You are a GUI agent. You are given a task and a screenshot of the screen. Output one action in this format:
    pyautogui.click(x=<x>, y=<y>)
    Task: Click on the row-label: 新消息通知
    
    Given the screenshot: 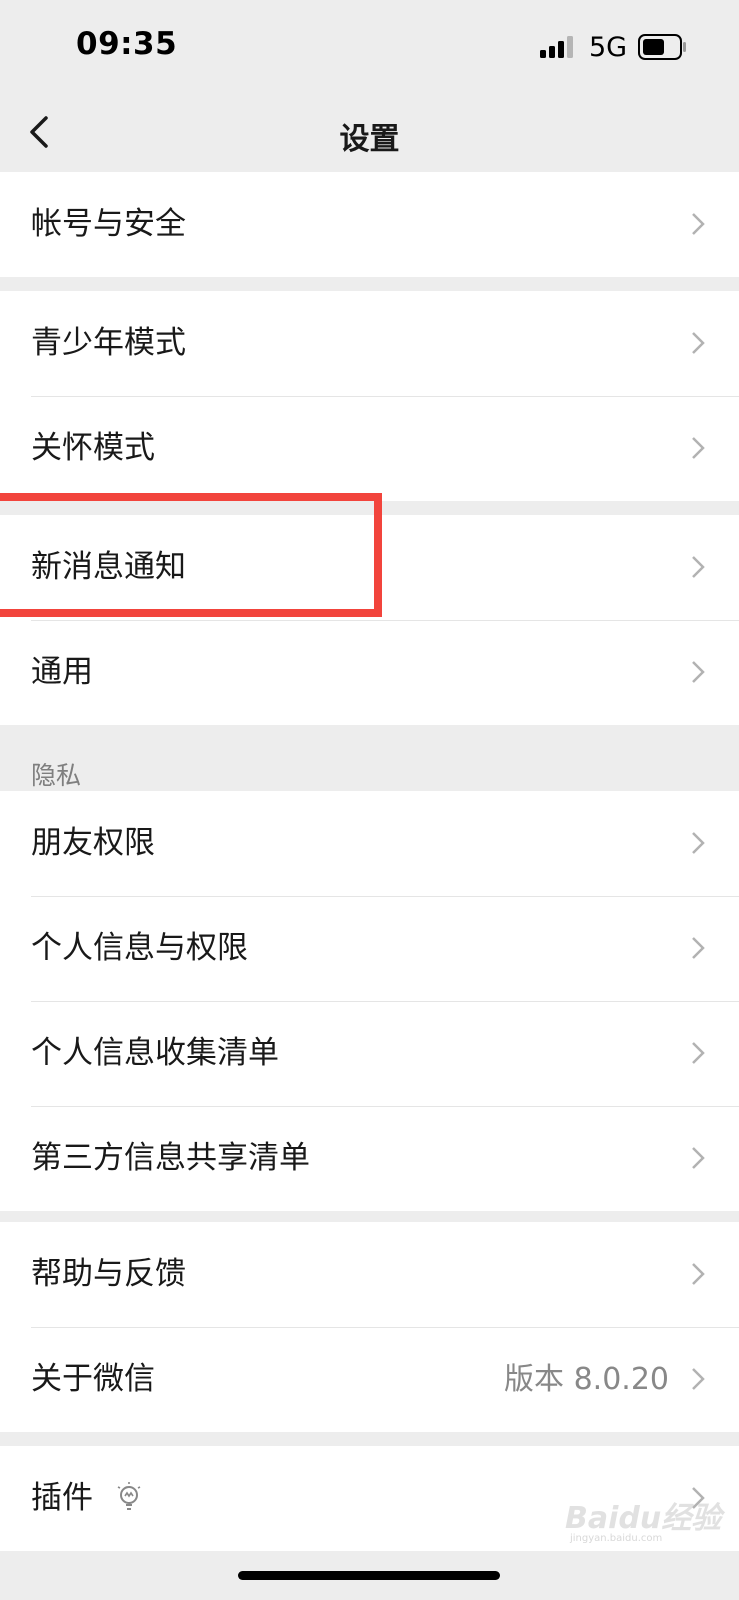 What is the action you would take?
    pyautogui.click(x=108, y=567)
    